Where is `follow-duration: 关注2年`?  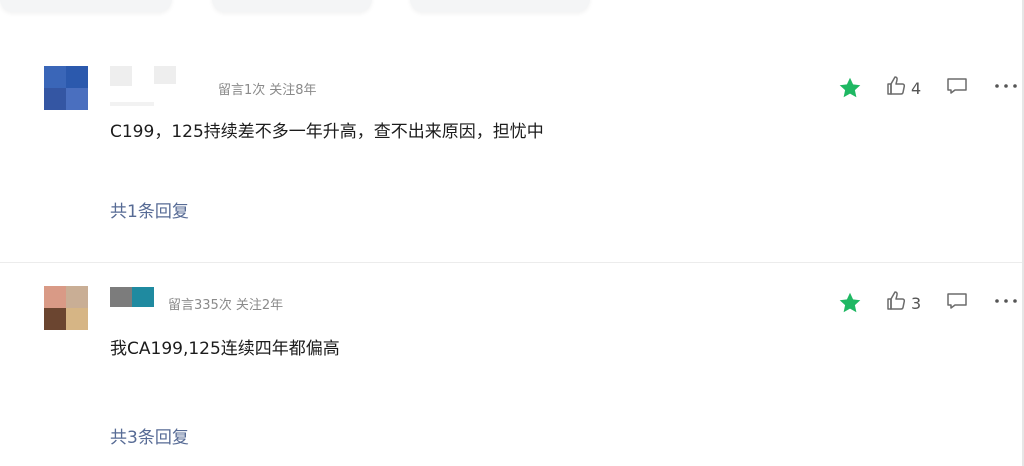
follow-duration: 关注2年 is located at coordinates (259, 305).